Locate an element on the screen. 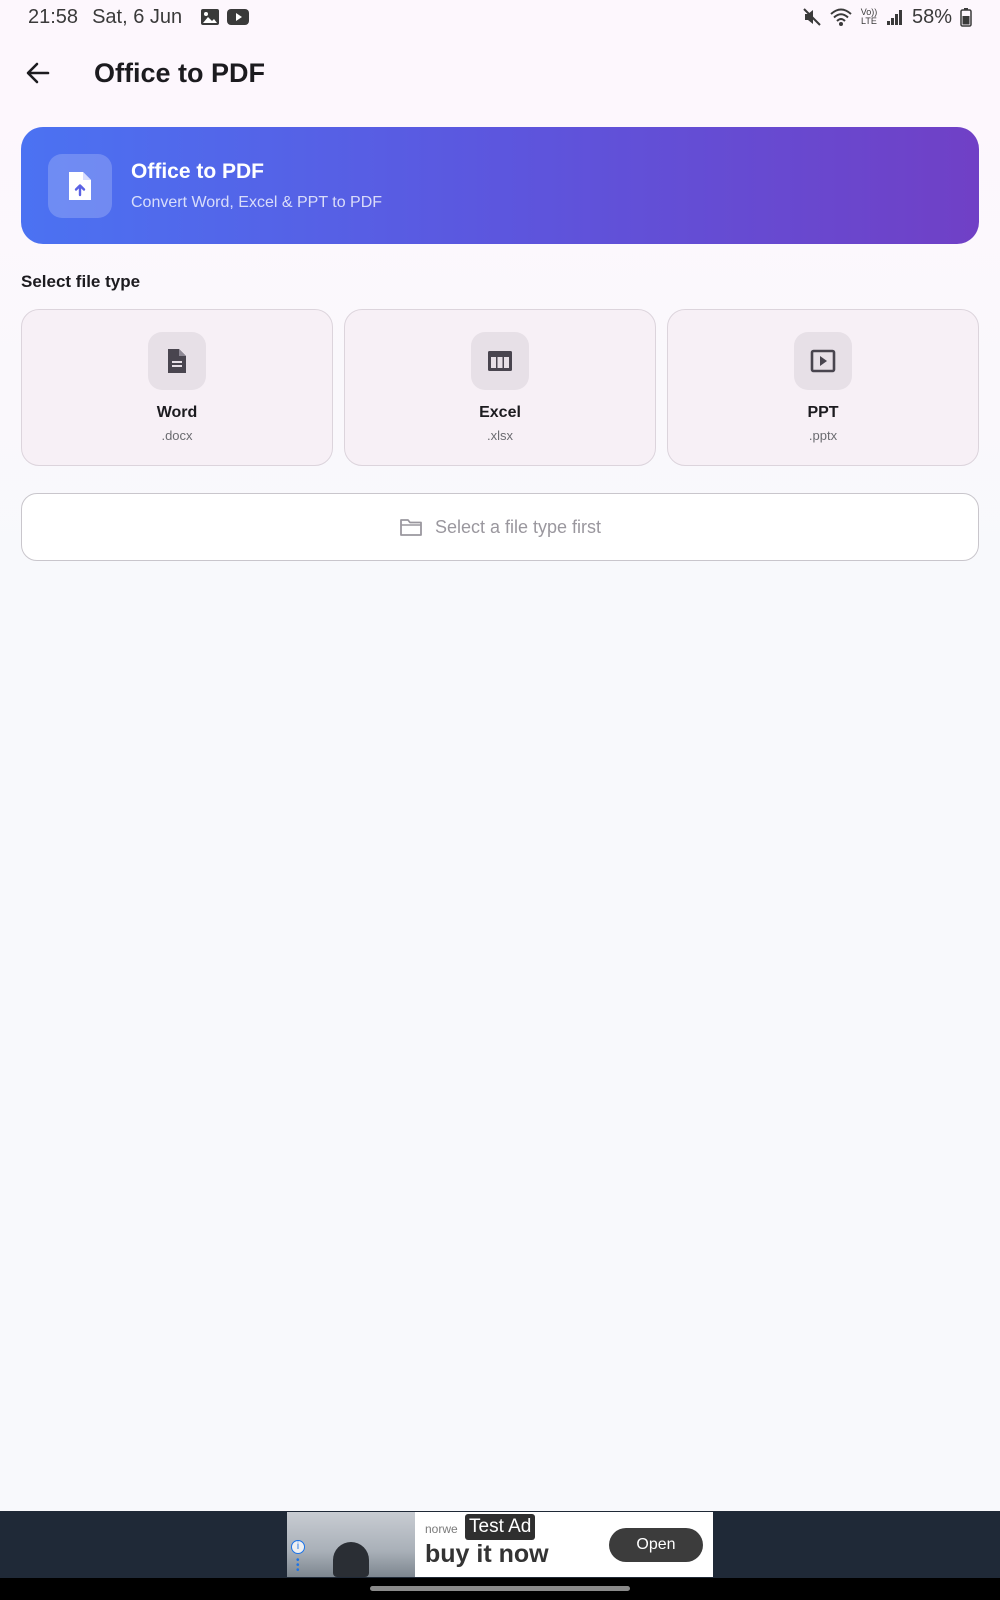 Image resolution: width=1000 pixels, height=1600 pixels. page-title: Office to PDF is located at coordinates (180, 72).